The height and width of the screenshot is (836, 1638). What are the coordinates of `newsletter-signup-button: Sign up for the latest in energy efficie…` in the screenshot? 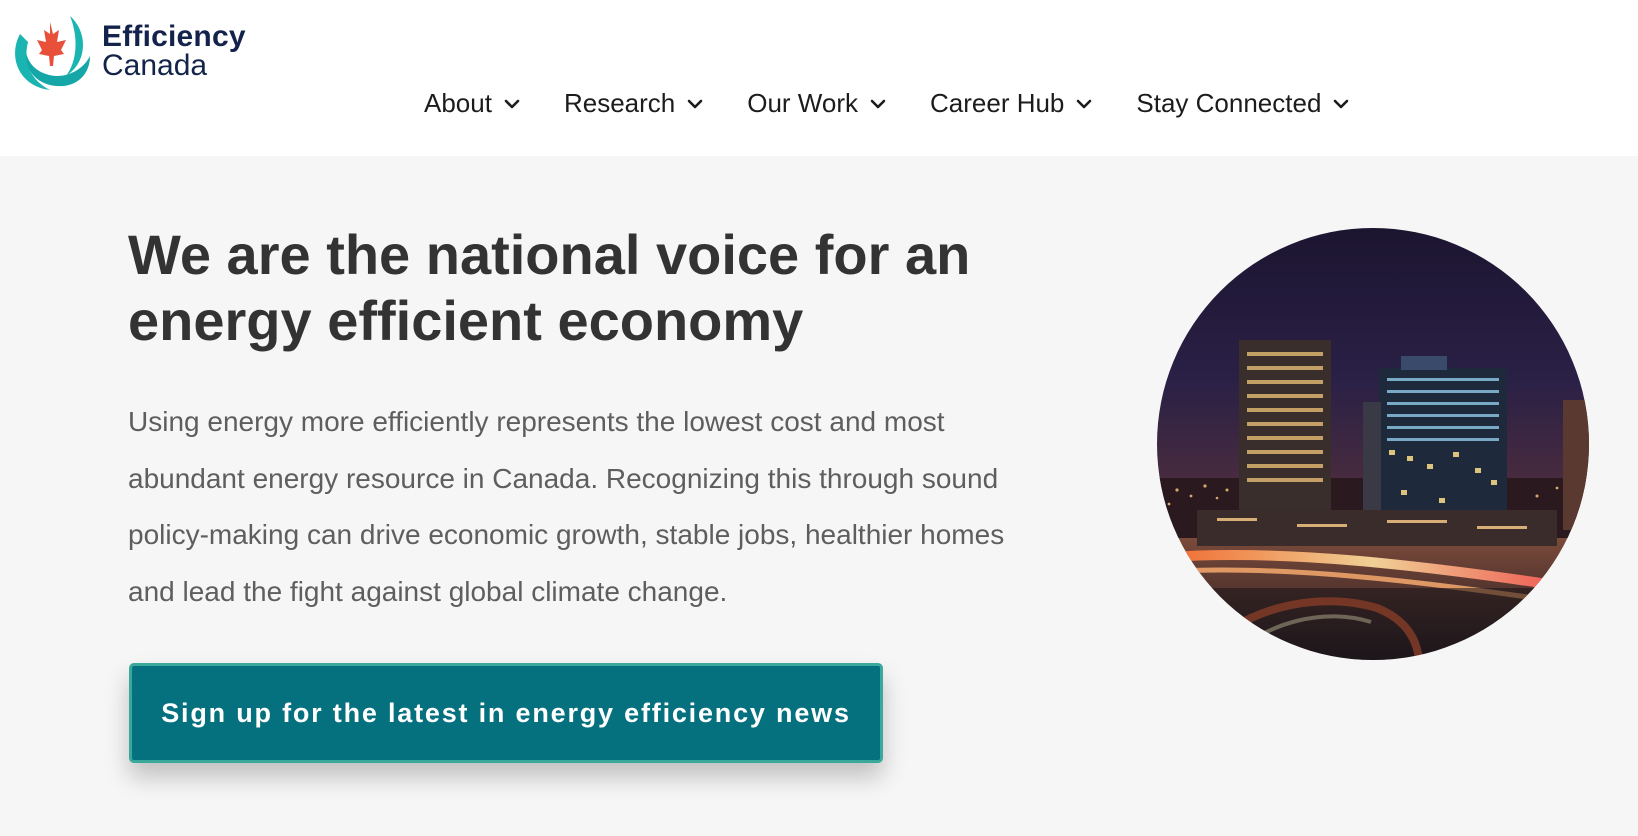 It's located at (506, 713).